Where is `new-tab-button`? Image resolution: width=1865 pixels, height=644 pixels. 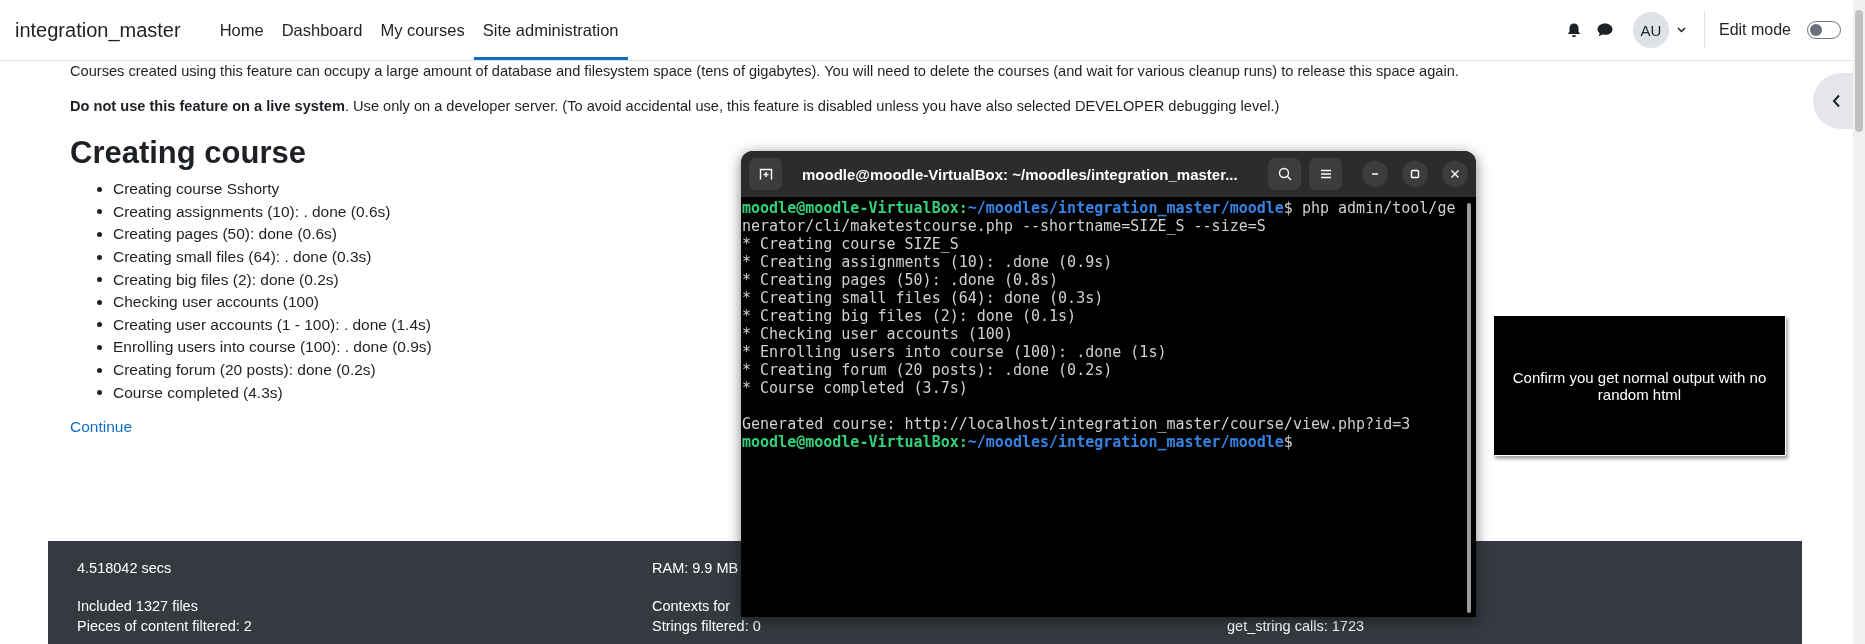 new-tab-button is located at coordinates (765, 174).